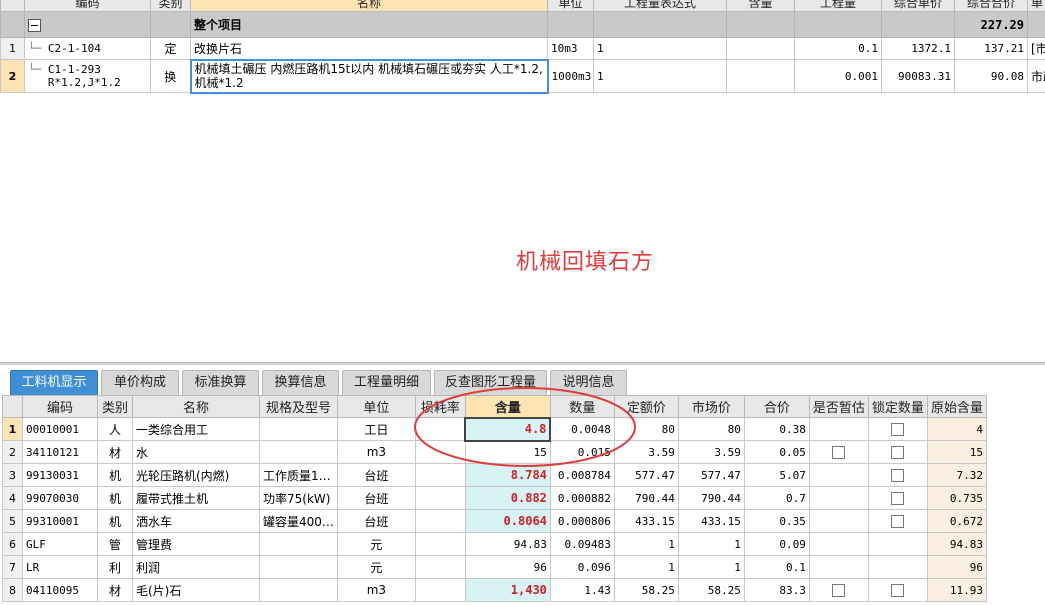  Describe the element at coordinates (507, 498) in the screenshot. I see `resource-content: 0.882` at that location.